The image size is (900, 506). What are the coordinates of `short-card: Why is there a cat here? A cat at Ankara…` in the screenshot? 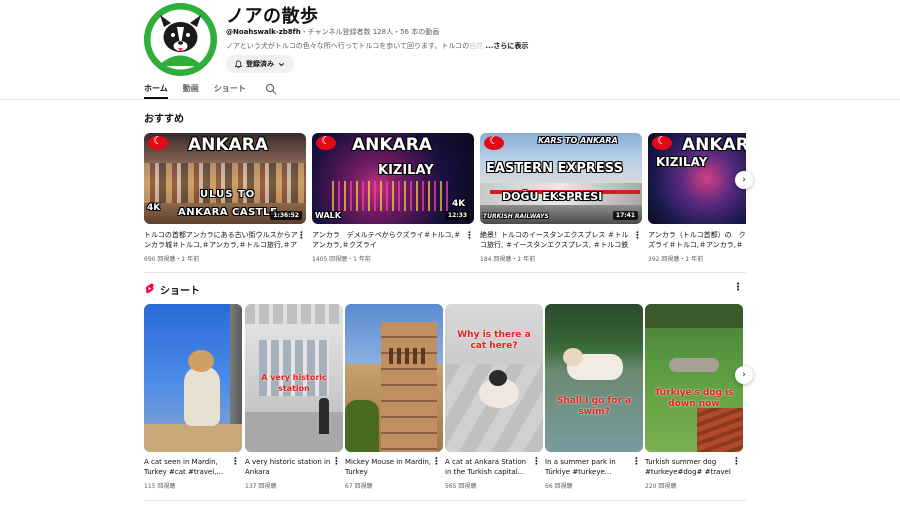 It's located at (494, 397).